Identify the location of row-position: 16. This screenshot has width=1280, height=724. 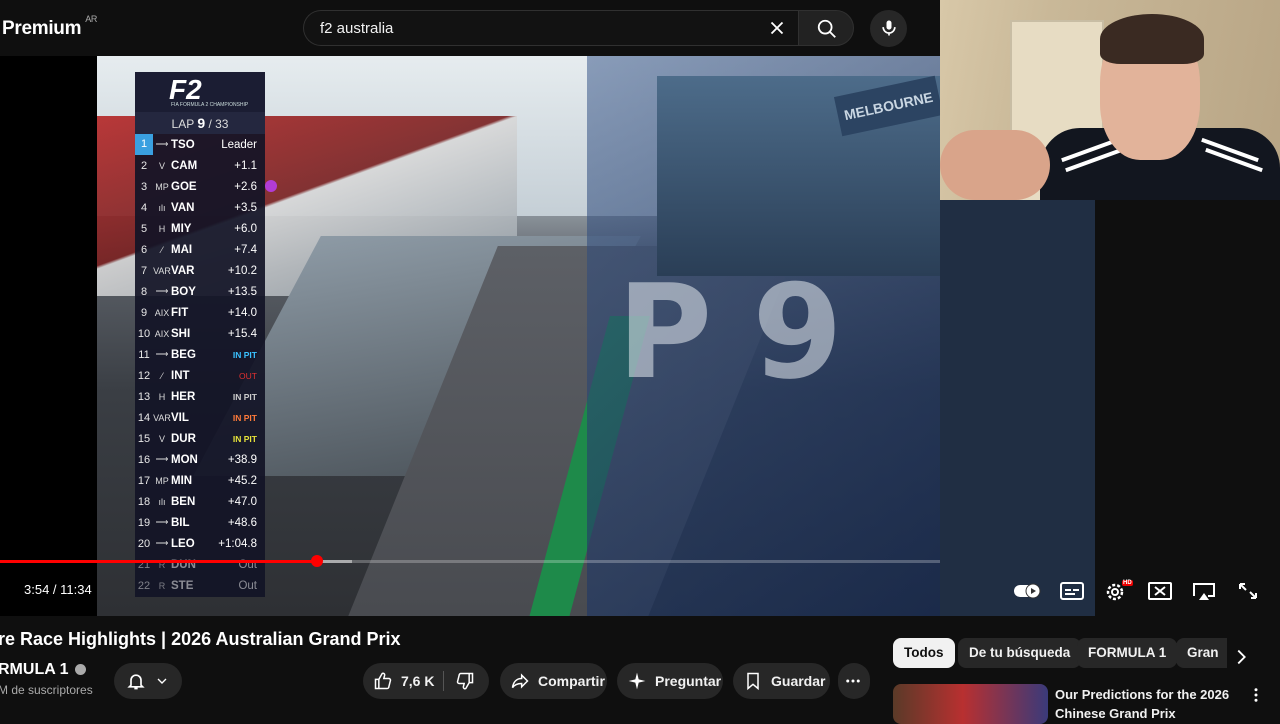
(144, 459).